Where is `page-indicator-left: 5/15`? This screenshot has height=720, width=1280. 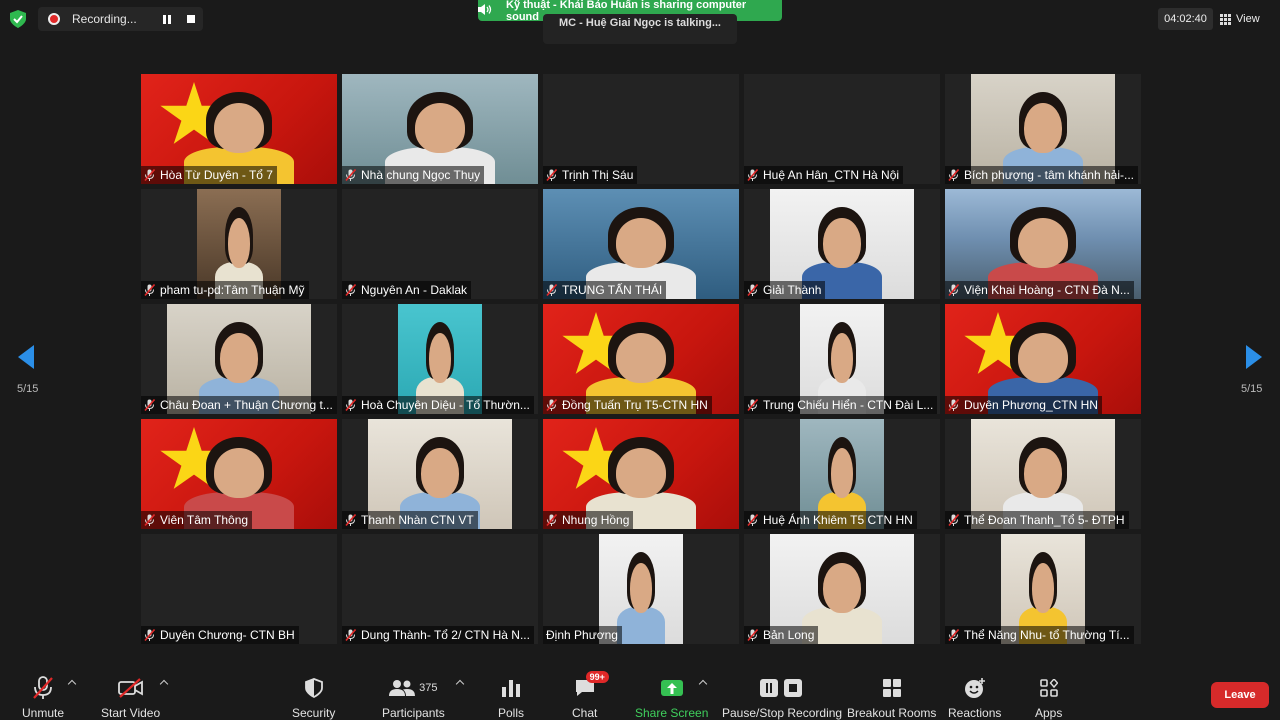
page-indicator-left: 5/15 is located at coordinates (28, 389).